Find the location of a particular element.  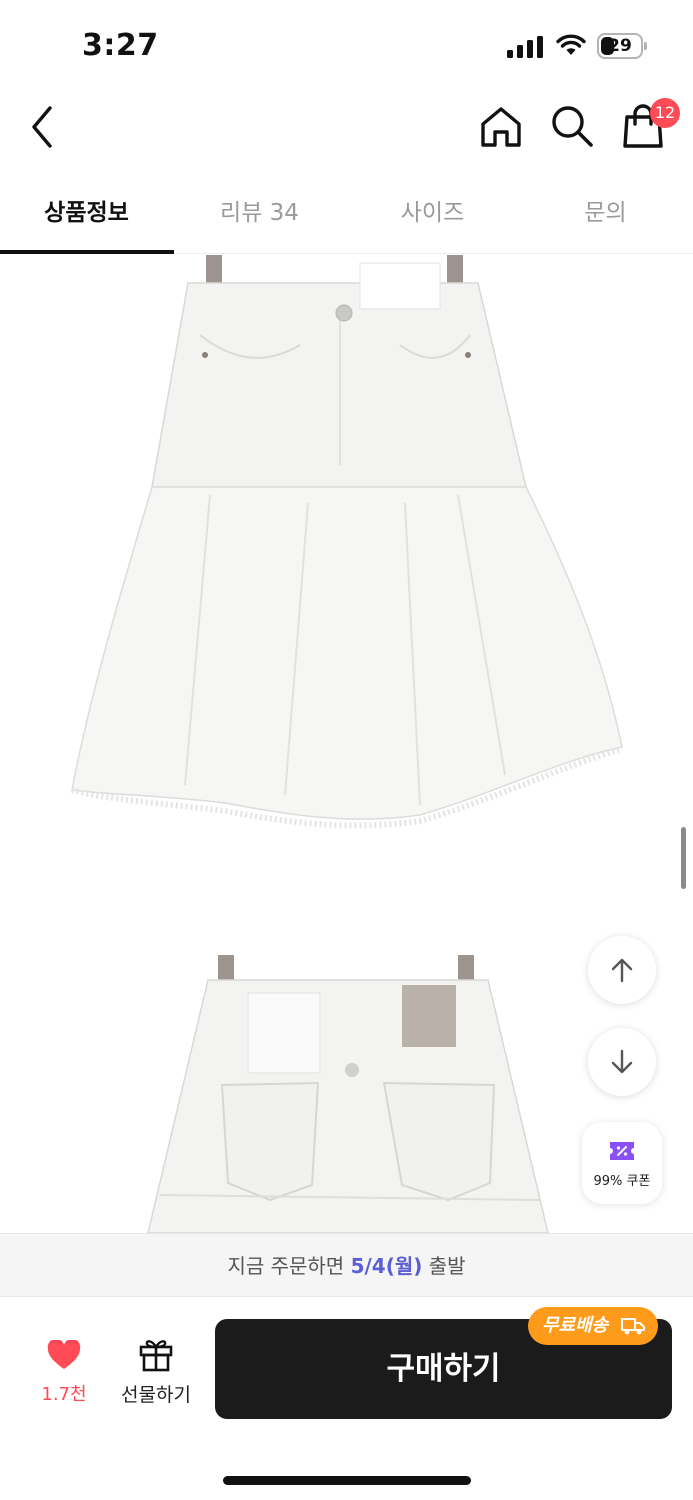

top-navigation is located at coordinates (346, 128).